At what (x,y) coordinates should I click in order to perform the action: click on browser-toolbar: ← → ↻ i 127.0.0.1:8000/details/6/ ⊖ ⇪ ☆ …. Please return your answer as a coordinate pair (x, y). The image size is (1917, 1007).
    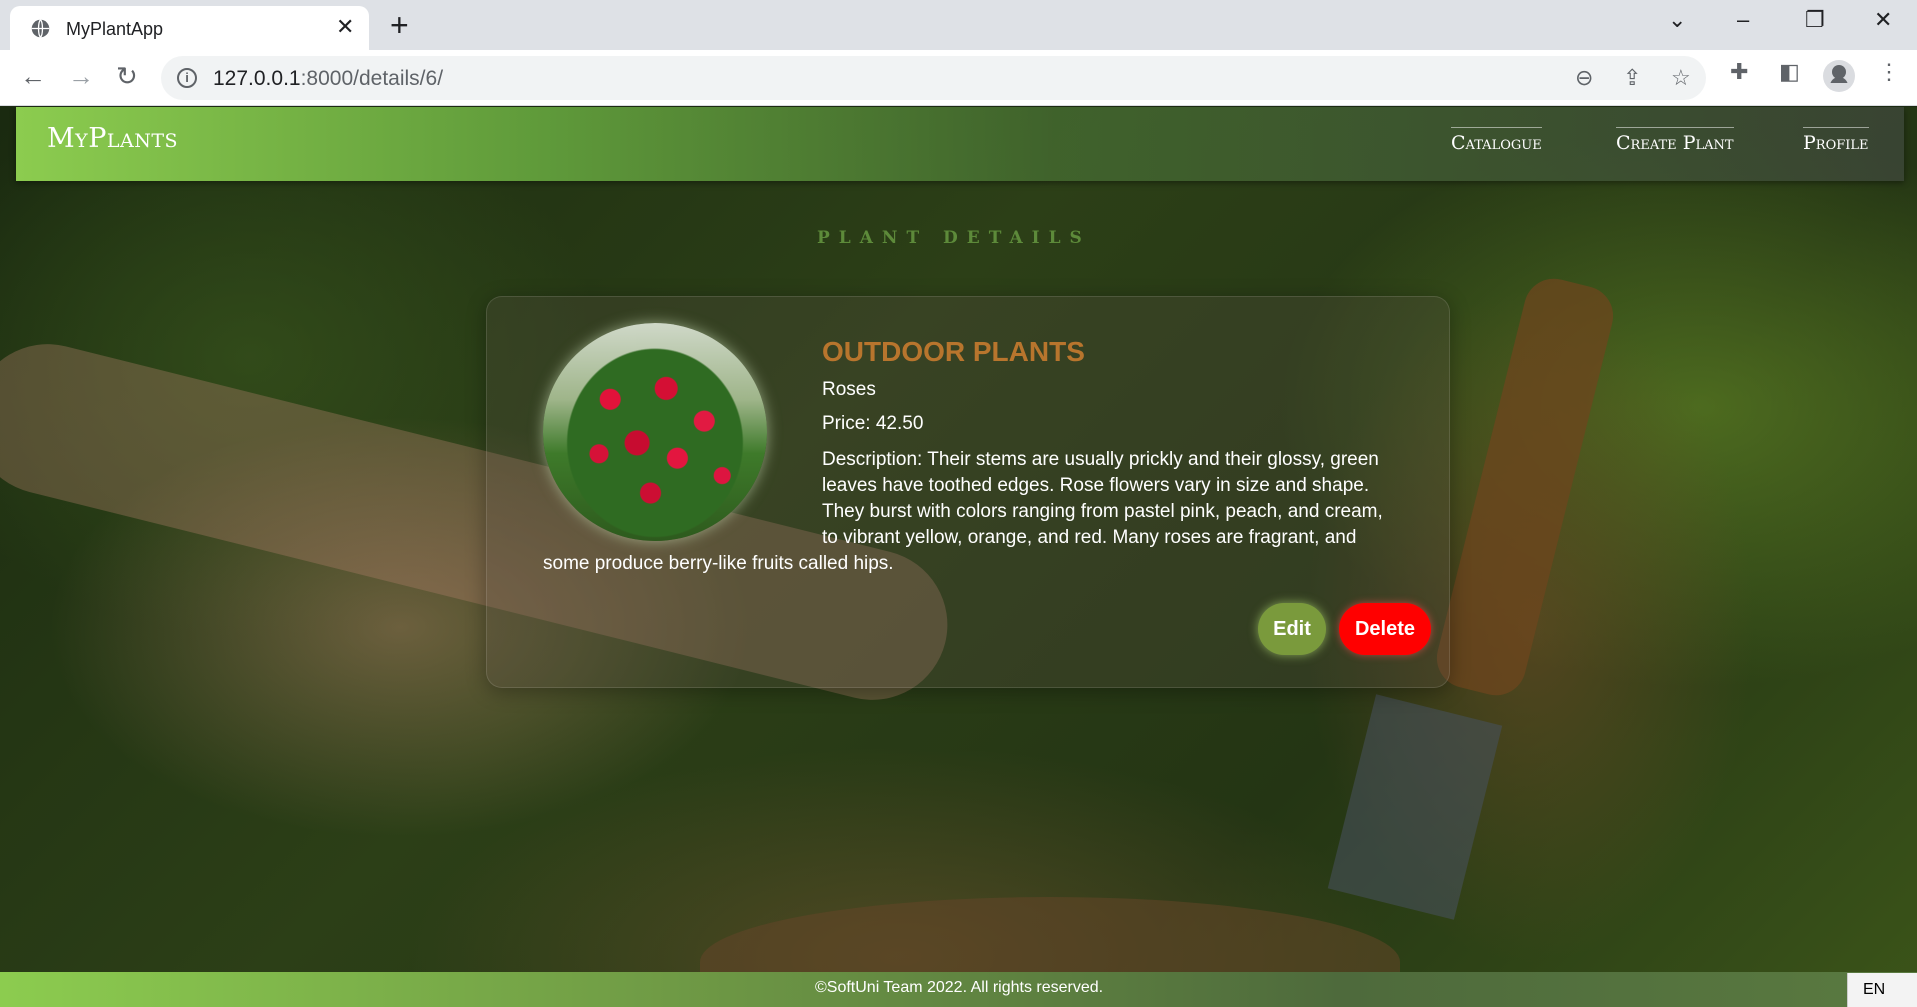
    Looking at the image, I should click on (958, 78).